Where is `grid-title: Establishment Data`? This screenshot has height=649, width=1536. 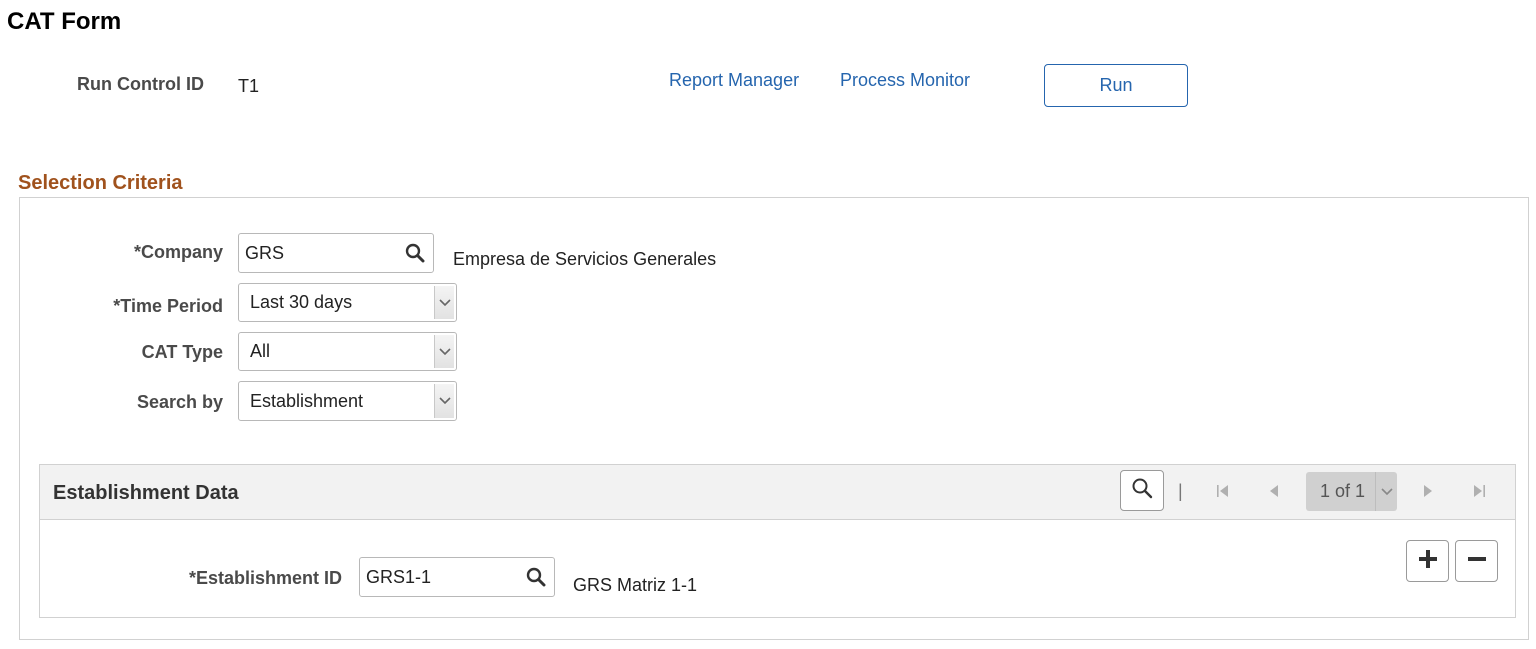
grid-title: Establishment Data is located at coordinates (146, 493).